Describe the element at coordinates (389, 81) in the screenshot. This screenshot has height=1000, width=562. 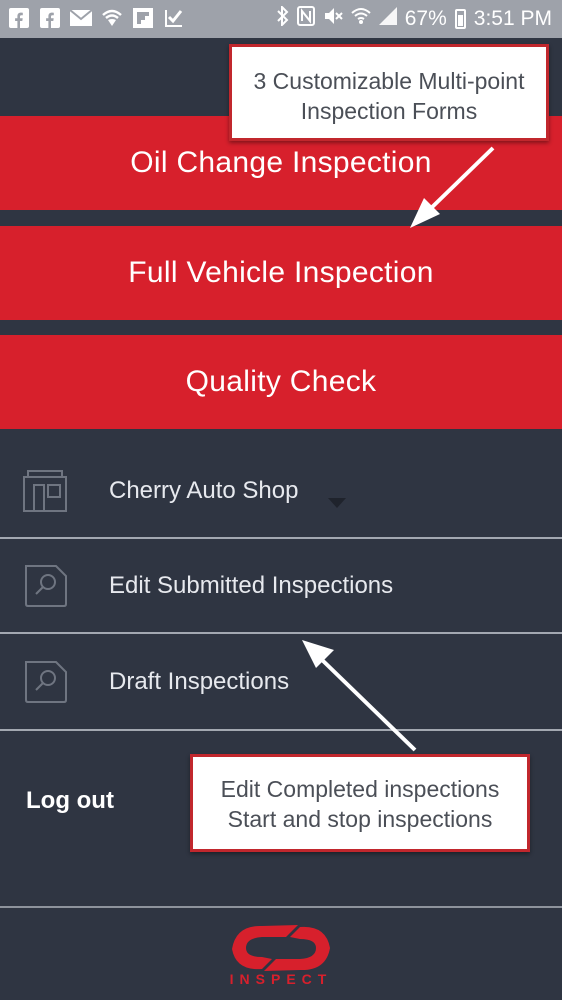
I see `callout-line: 3 Customizable Multi-point` at that location.